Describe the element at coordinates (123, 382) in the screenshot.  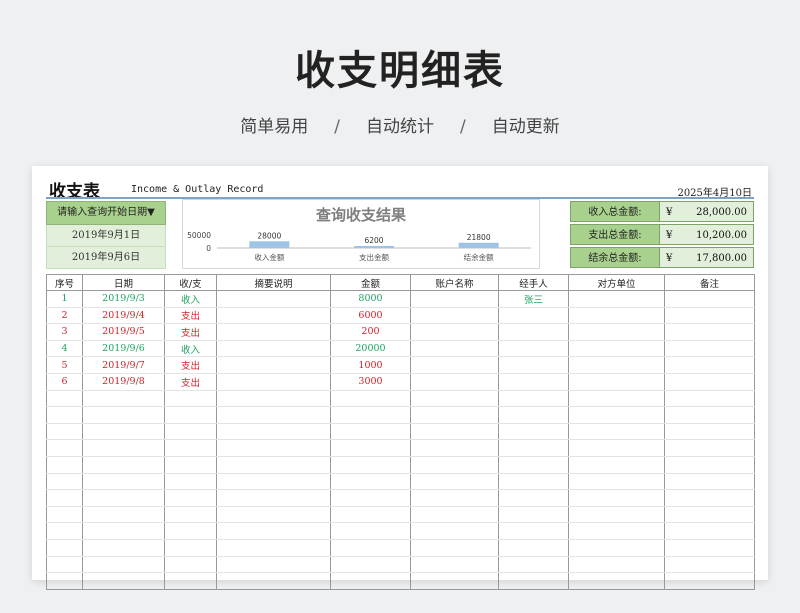
I see `cell-date: 2019/9/8` at that location.